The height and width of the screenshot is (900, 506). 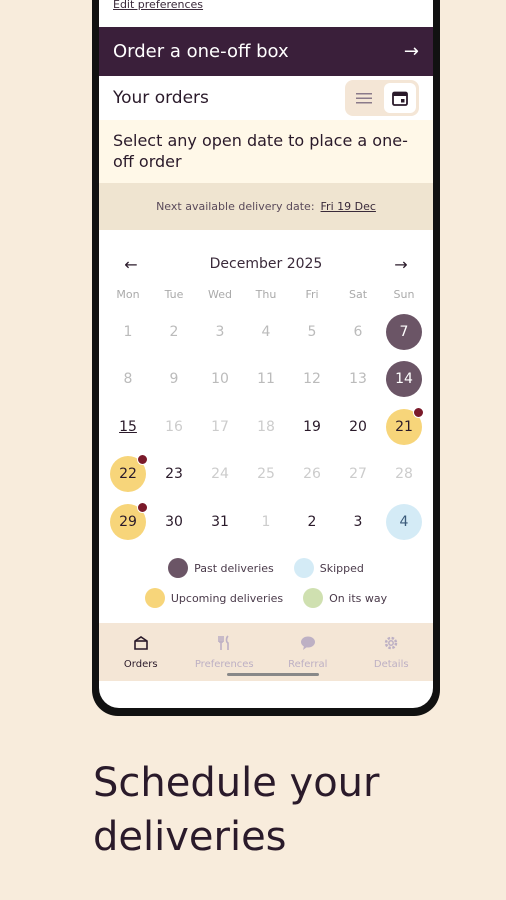 What do you see at coordinates (266, 294) in the screenshot?
I see `weekday-label: Thu` at bounding box center [266, 294].